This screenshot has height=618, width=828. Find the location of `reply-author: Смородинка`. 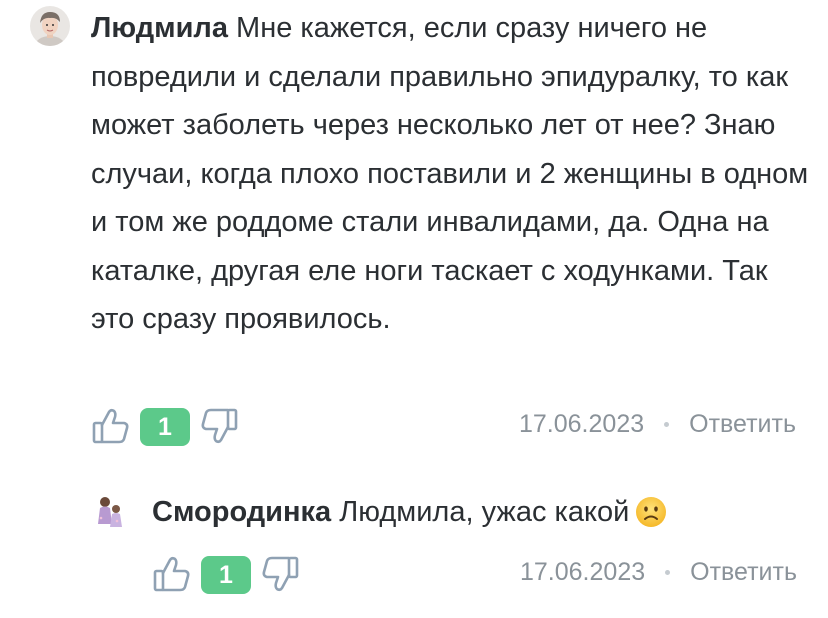

reply-author: Смородинка is located at coordinates (241, 512).